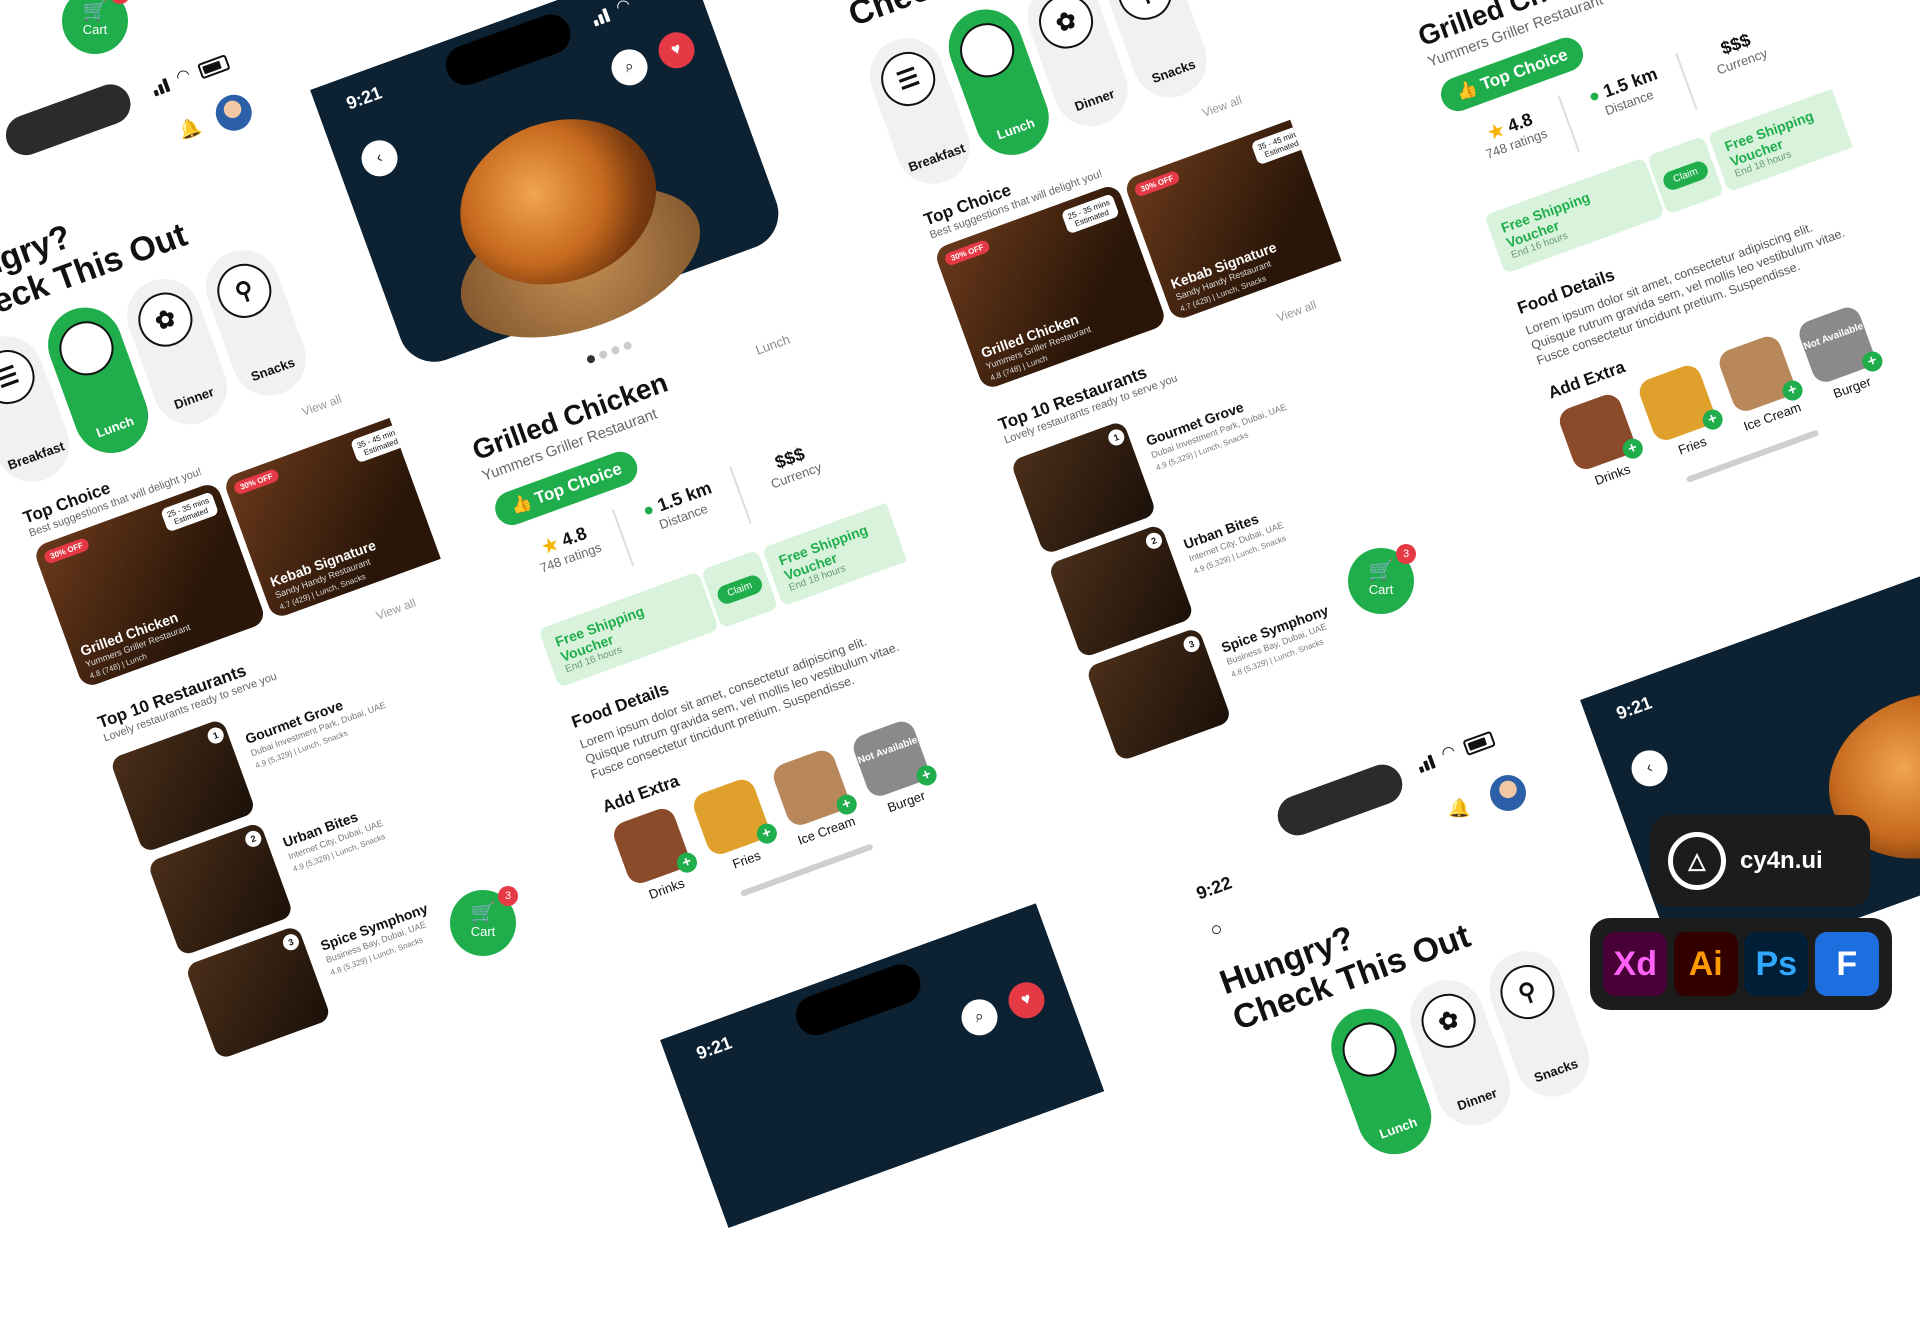 The width and height of the screenshot is (1920, 1335). What do you see at coordinates (1216, 930) in the screenshot?
I see `search-icon: ○` at bounding box center [1216, 930].